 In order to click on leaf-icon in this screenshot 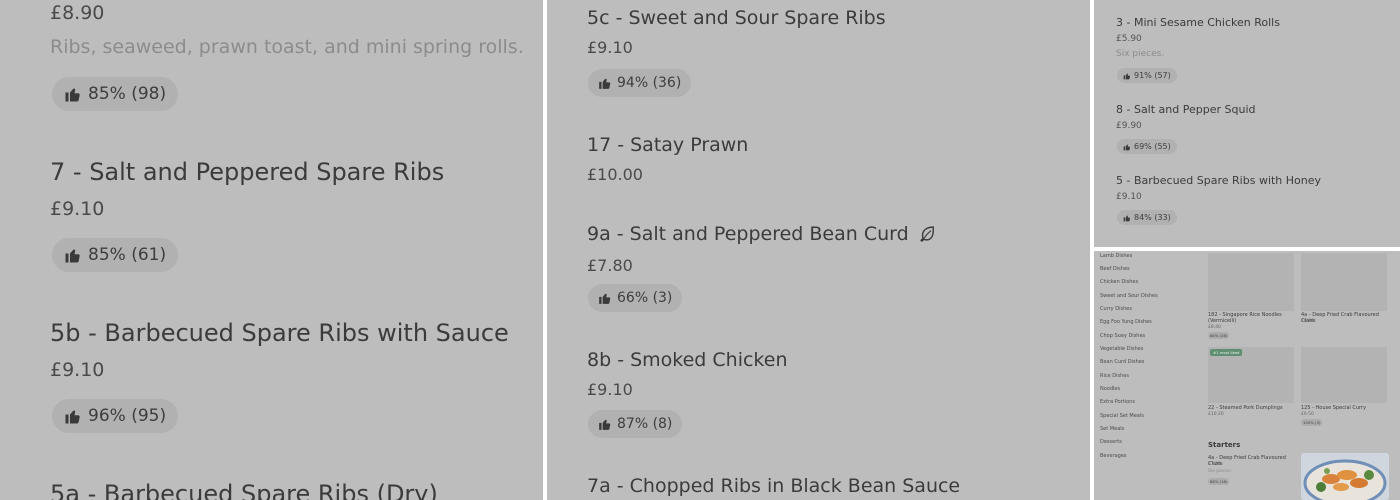, I will do `click(927, 236)`.